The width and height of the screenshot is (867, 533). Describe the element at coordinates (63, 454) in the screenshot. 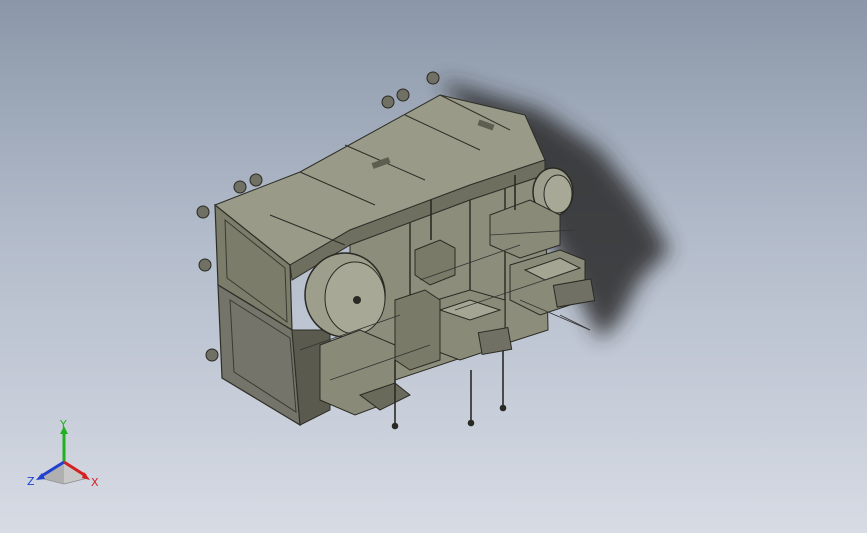

I see `orientation-triad: Y X Z` at that location.